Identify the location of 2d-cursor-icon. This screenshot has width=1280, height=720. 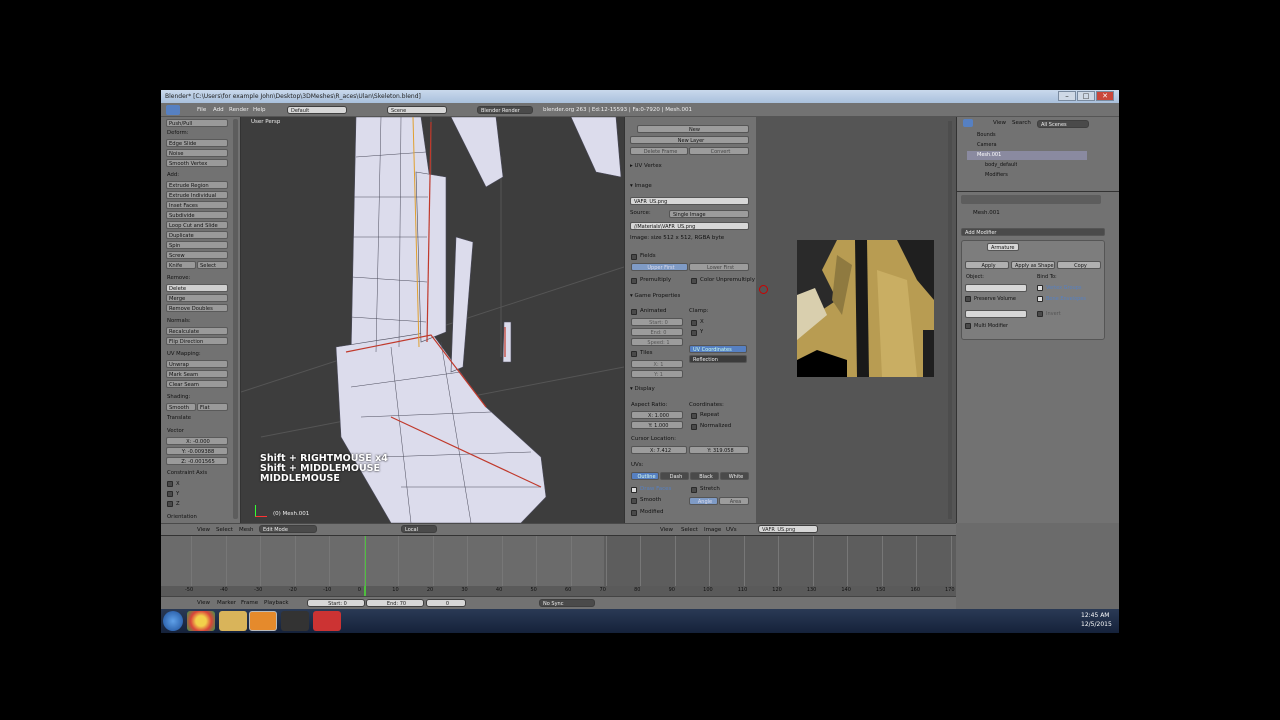
(763, 289).